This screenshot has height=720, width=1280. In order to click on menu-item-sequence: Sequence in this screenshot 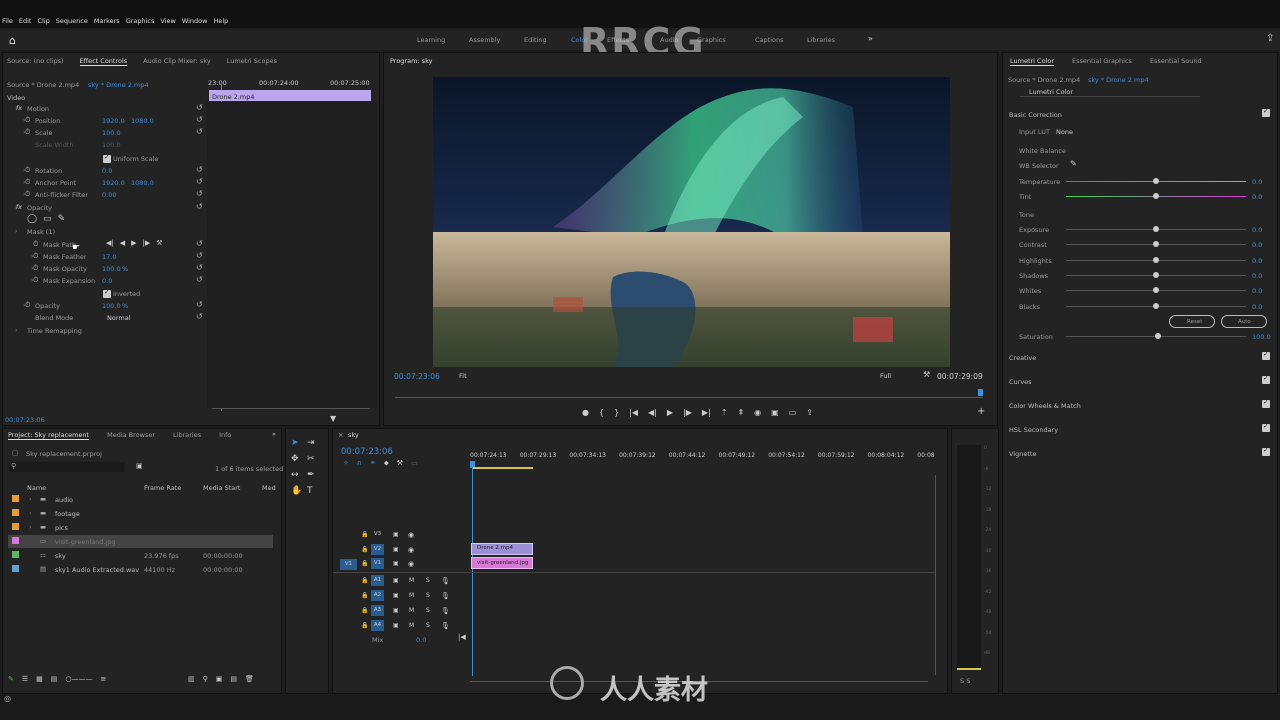, I will do `click(72, 22)`.